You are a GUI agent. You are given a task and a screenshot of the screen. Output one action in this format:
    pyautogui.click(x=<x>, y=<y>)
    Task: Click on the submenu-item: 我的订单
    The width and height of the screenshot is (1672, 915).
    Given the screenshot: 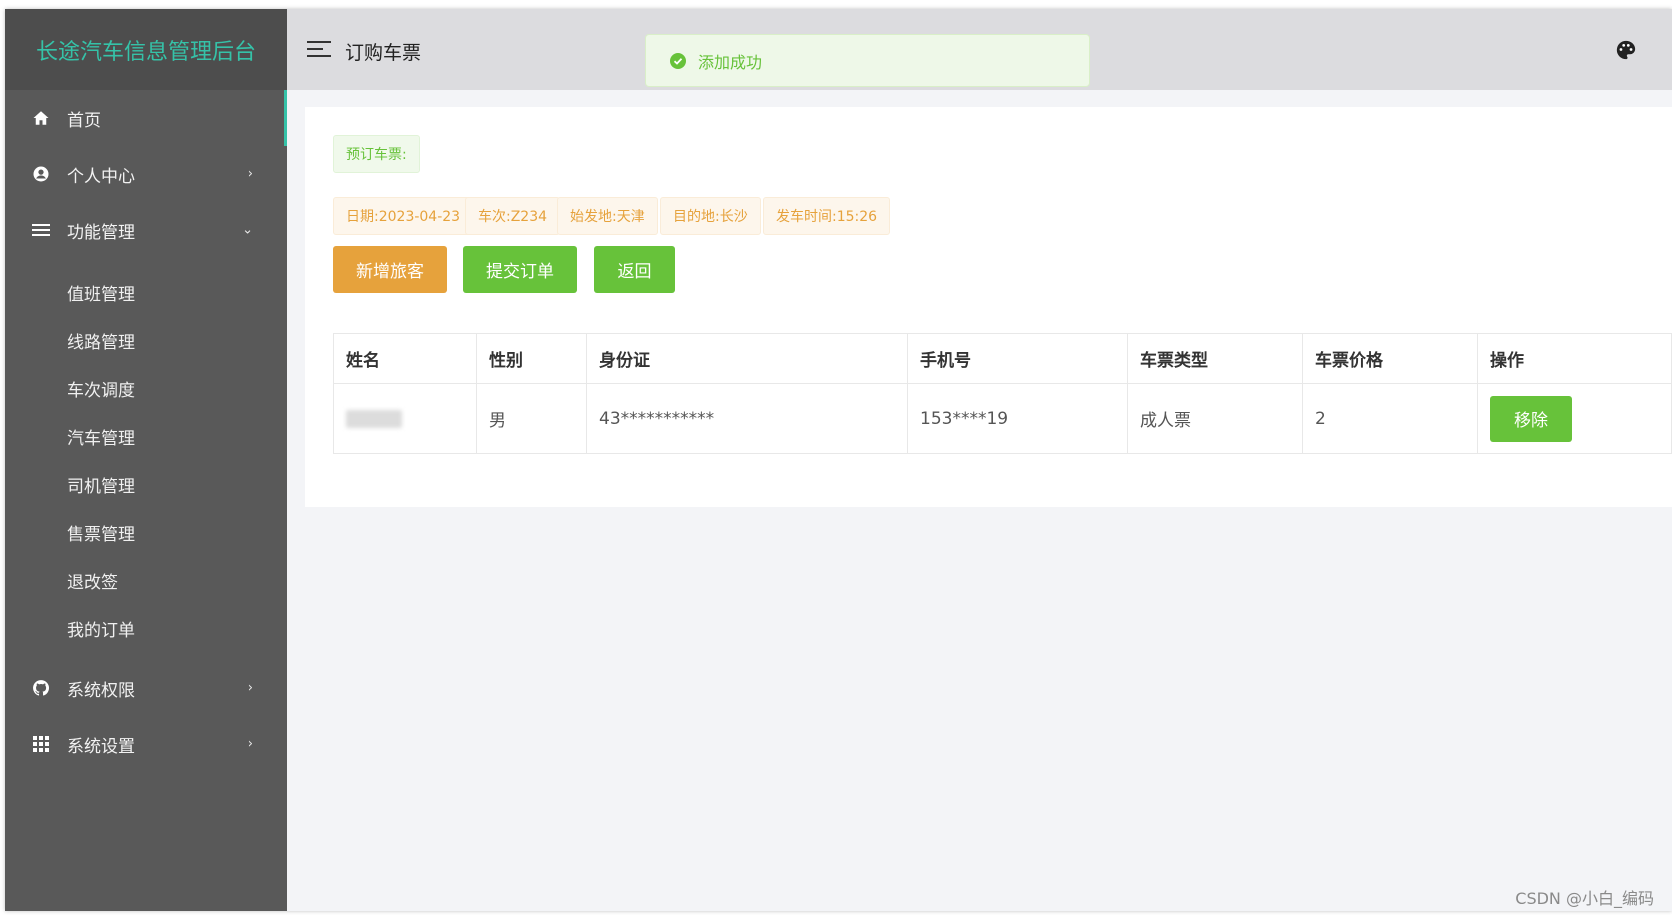 What is the action you would take?
    pyautogui.click(x=146, y=628)
    